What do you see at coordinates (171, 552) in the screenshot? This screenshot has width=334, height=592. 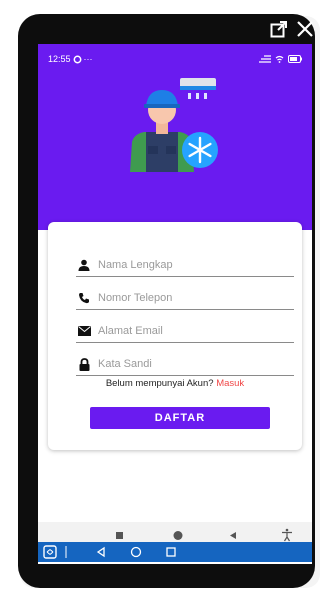 I see `recents-icon` at bounding box center [171, 552].